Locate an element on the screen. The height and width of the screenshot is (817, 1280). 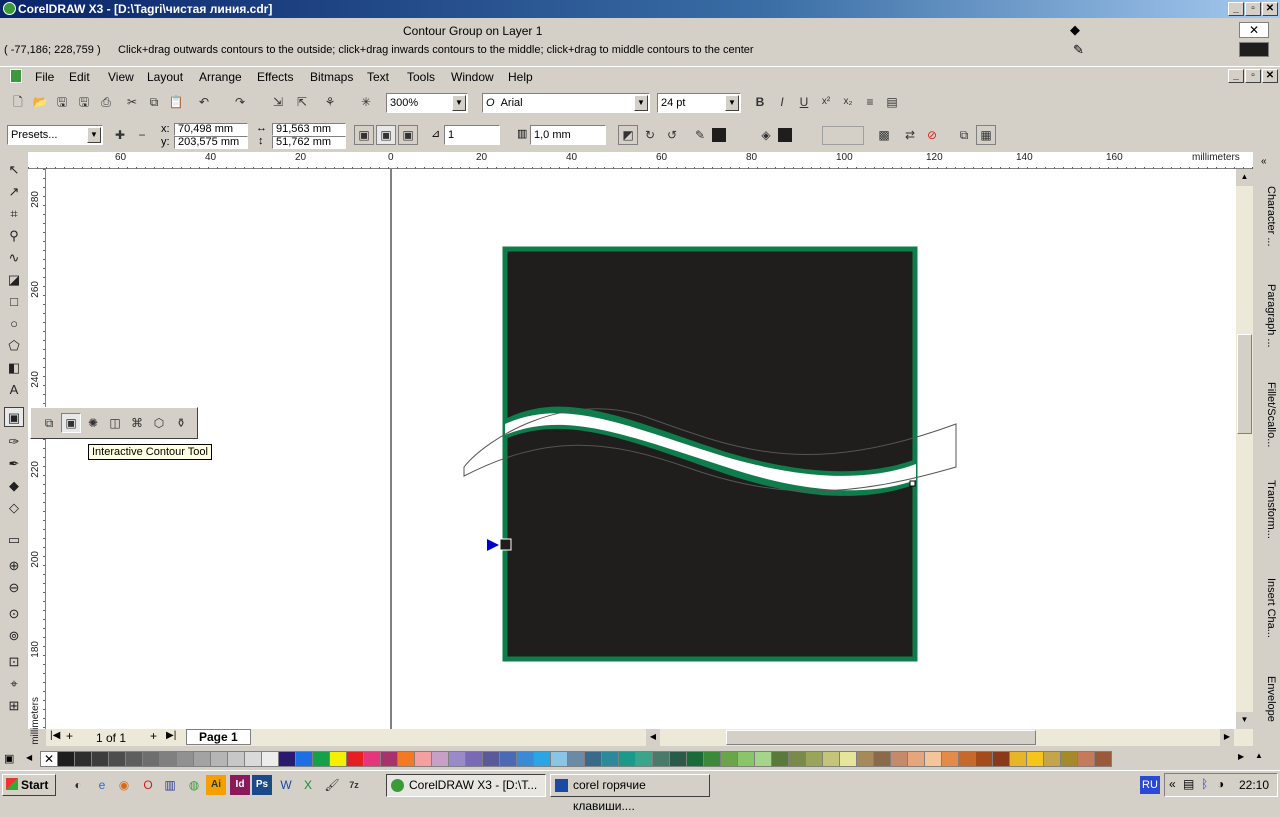
vertical-scrollbar: ▲ ▼ is located at coordinates (1244, 449).